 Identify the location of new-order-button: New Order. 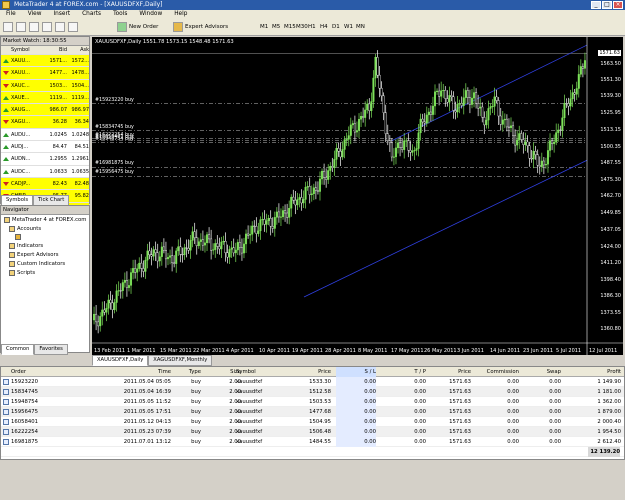
(143, 27).